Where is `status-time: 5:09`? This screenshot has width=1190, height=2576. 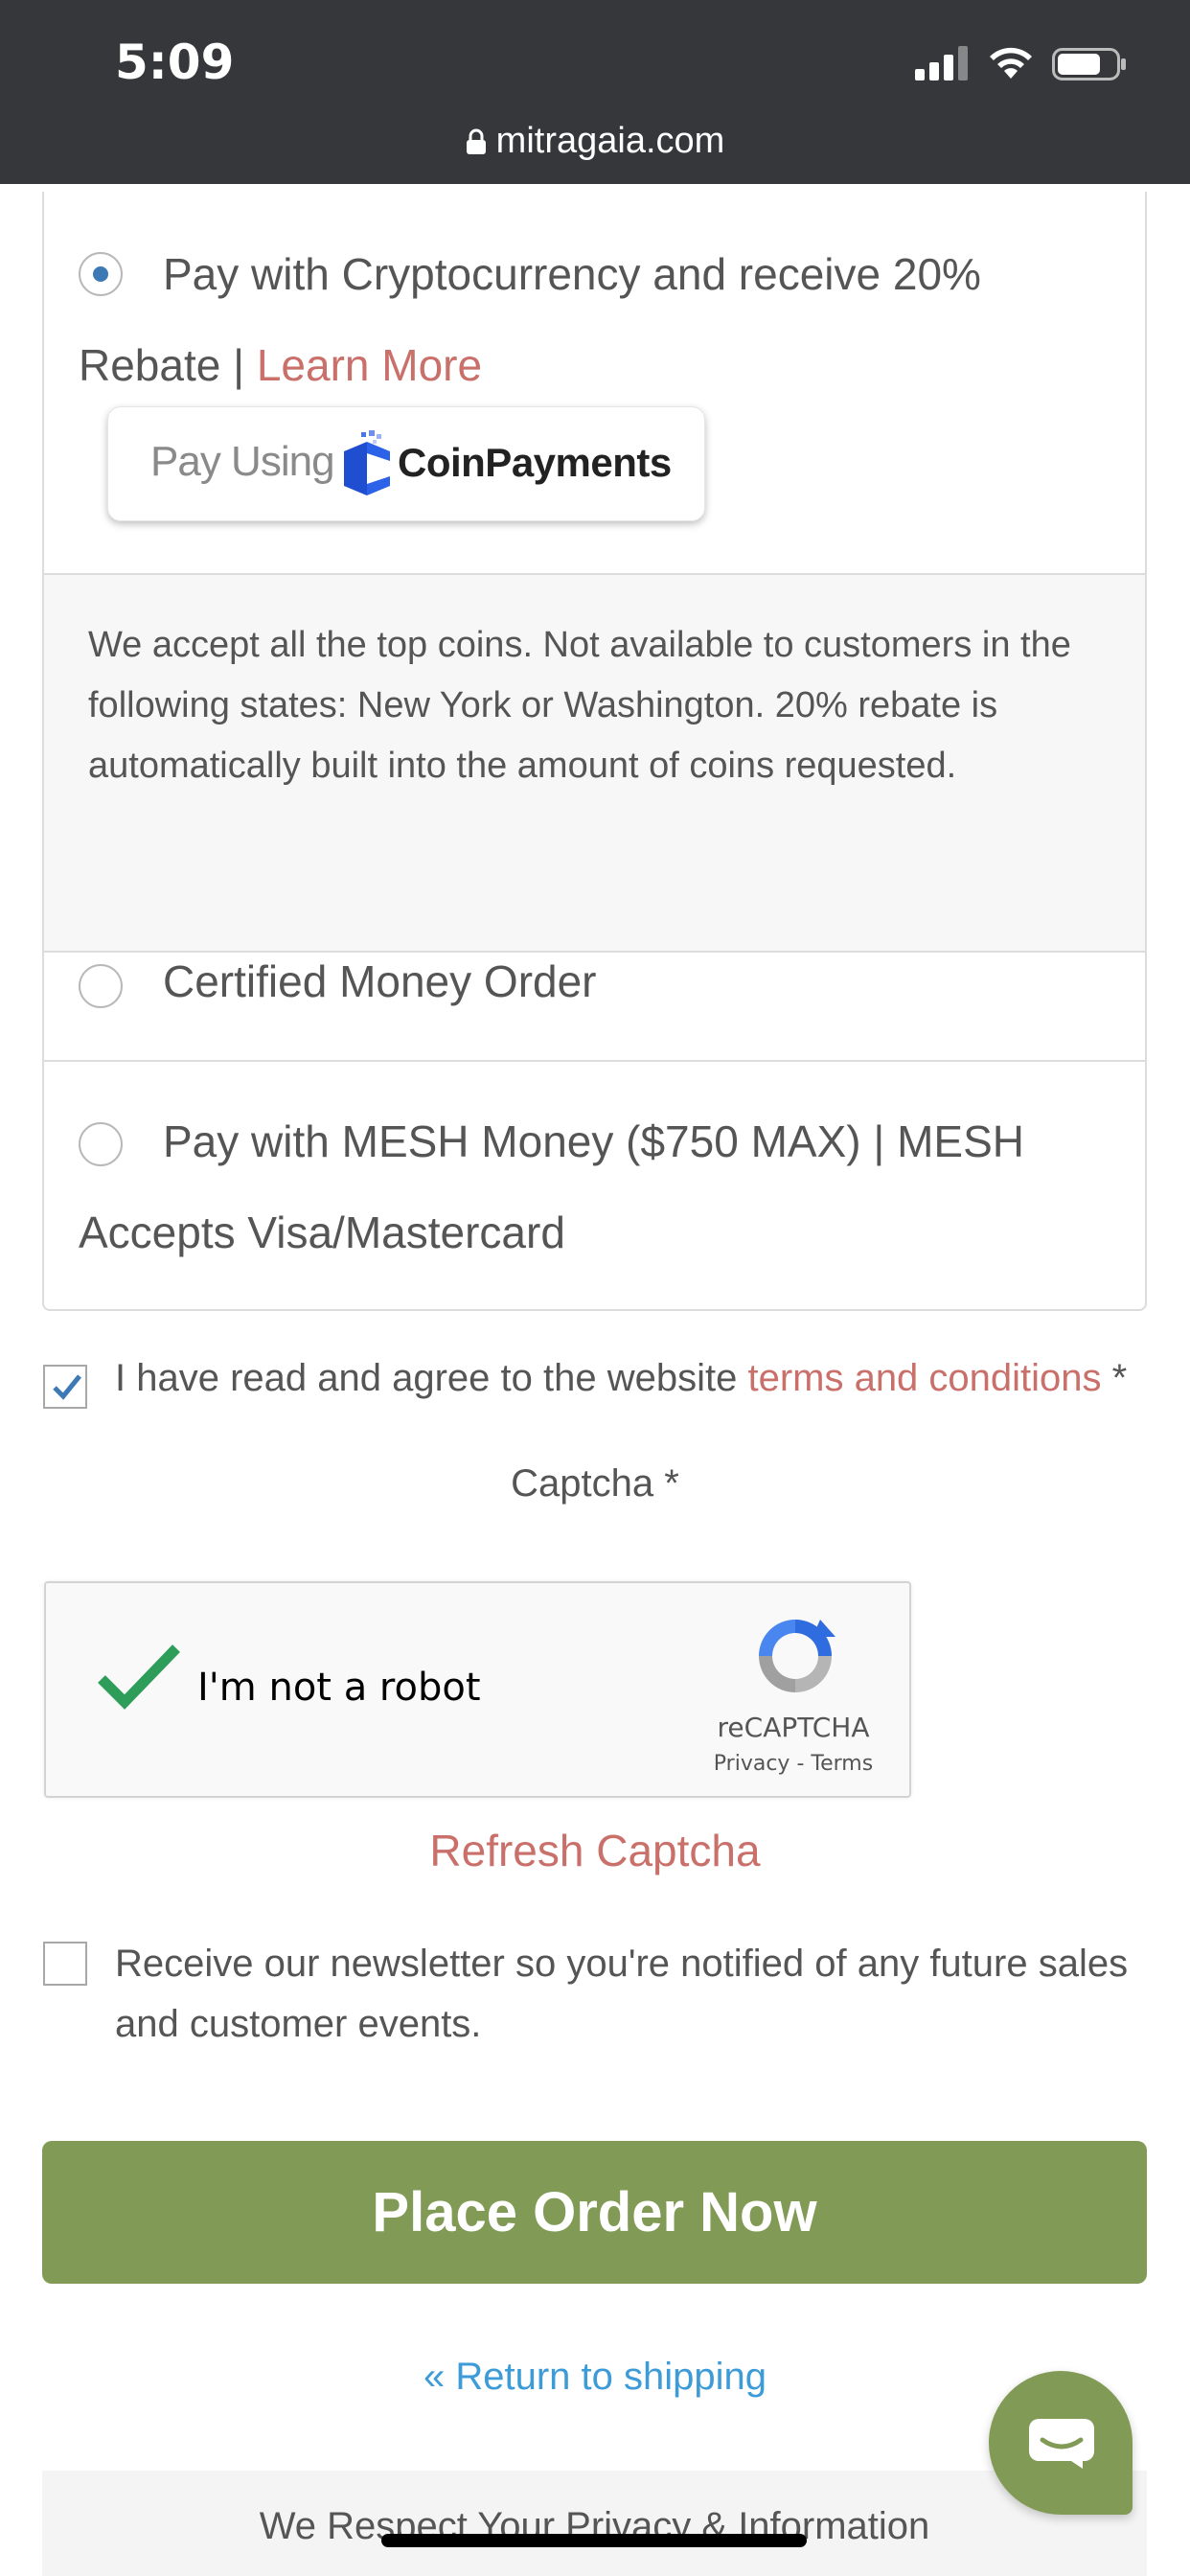
status-time: 5:09 is located at coordinates (175, 62).